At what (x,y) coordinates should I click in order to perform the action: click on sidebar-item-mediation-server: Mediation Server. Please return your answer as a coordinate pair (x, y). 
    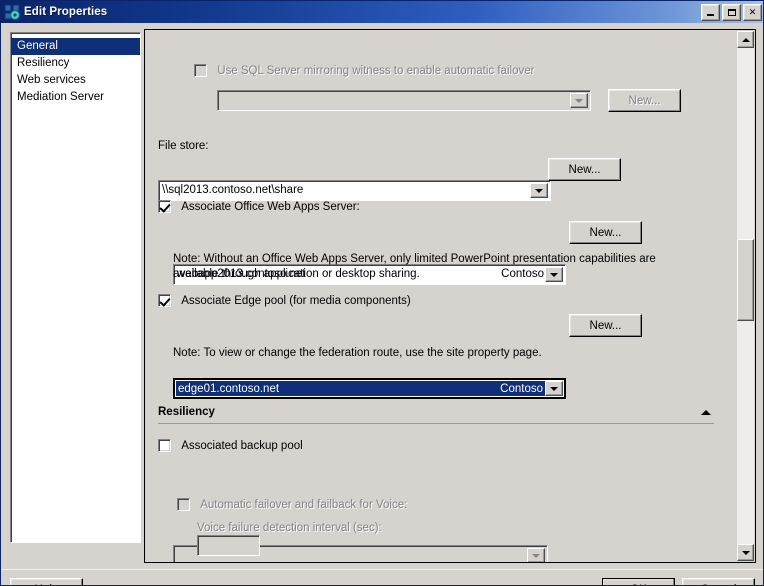
    Looking at the image, I should click on (75, 97).